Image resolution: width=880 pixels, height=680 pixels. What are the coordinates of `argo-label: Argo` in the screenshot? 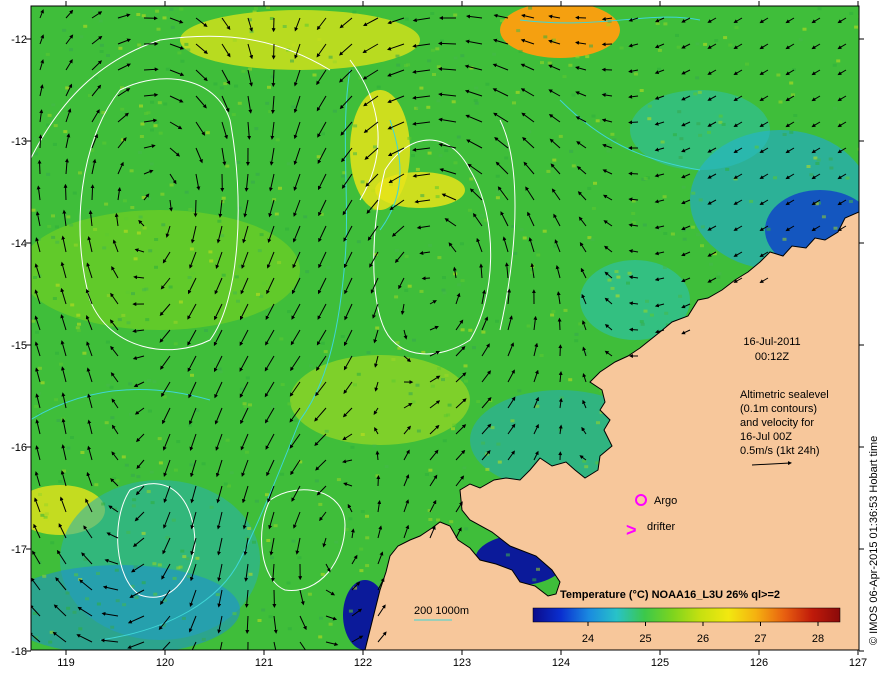 It's located at (665, 501).